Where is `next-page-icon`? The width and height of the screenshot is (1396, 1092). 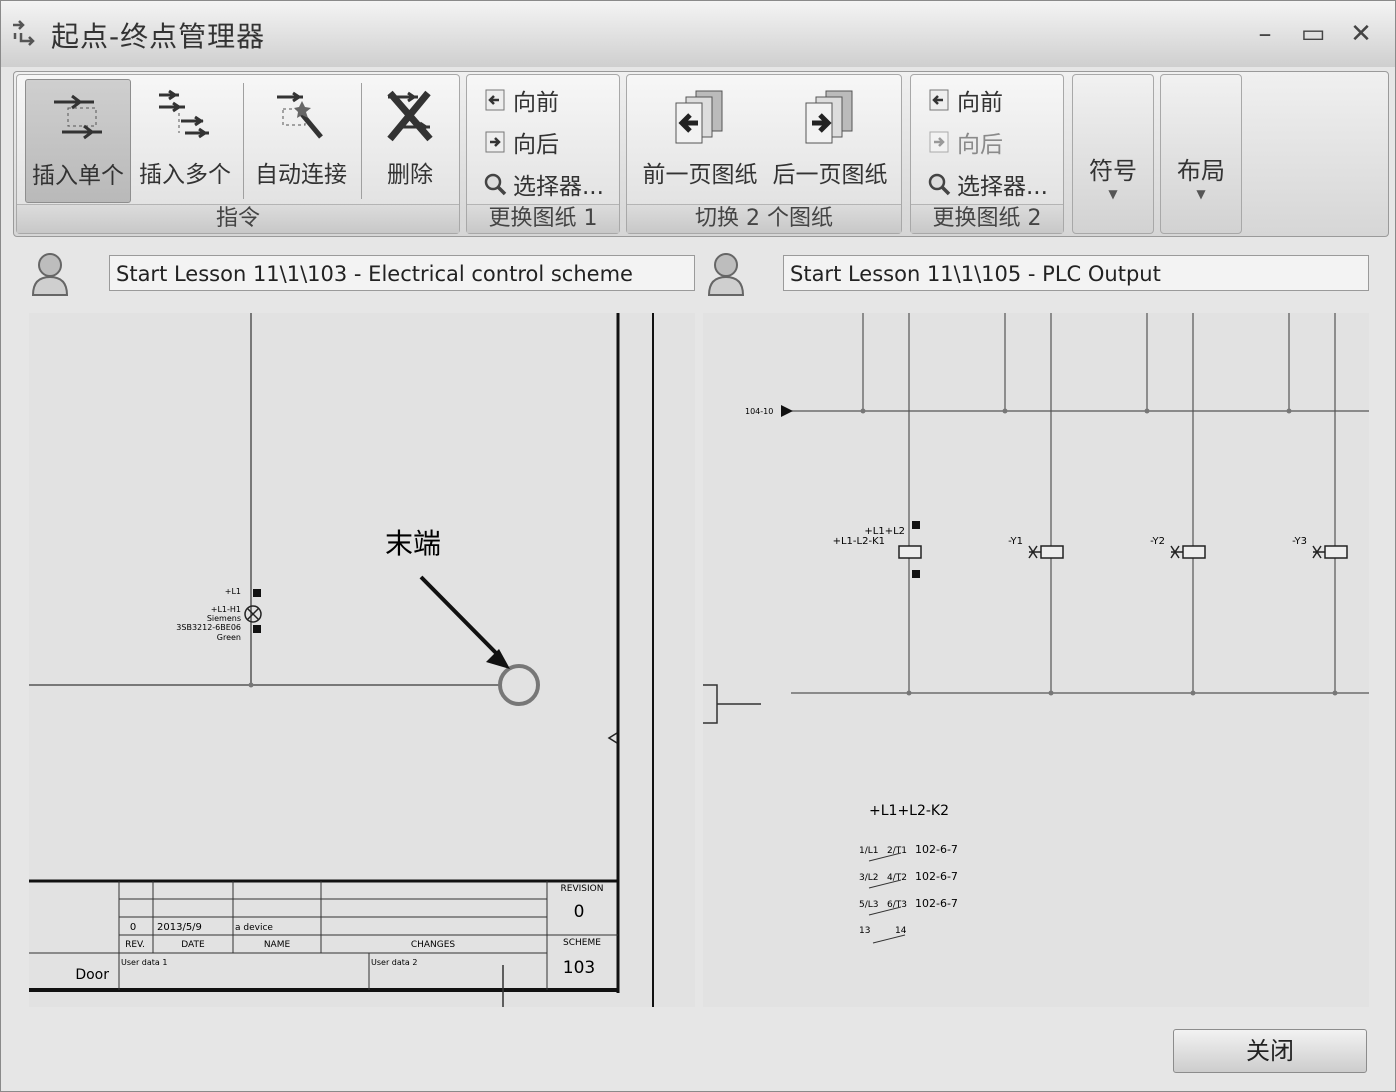
next-page-icon is located at coordinates (829, 117).